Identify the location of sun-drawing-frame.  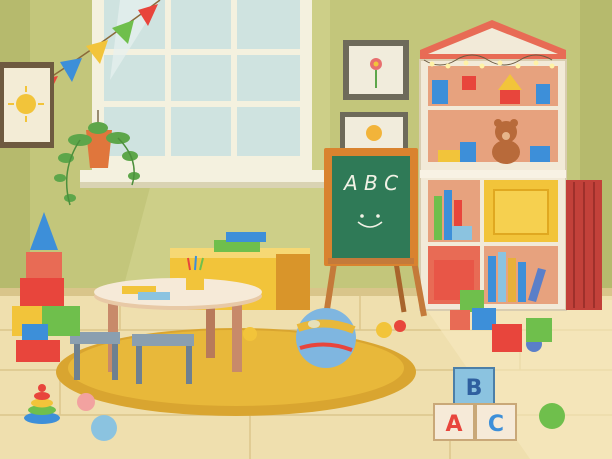
(374, 133).